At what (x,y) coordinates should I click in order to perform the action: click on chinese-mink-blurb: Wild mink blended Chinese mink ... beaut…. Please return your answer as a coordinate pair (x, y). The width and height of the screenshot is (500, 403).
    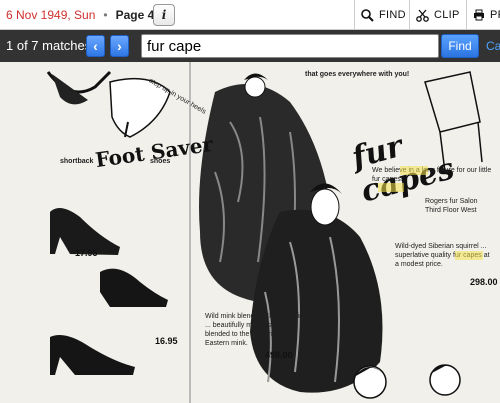
    Looking at the image, I should click on (256, 330).